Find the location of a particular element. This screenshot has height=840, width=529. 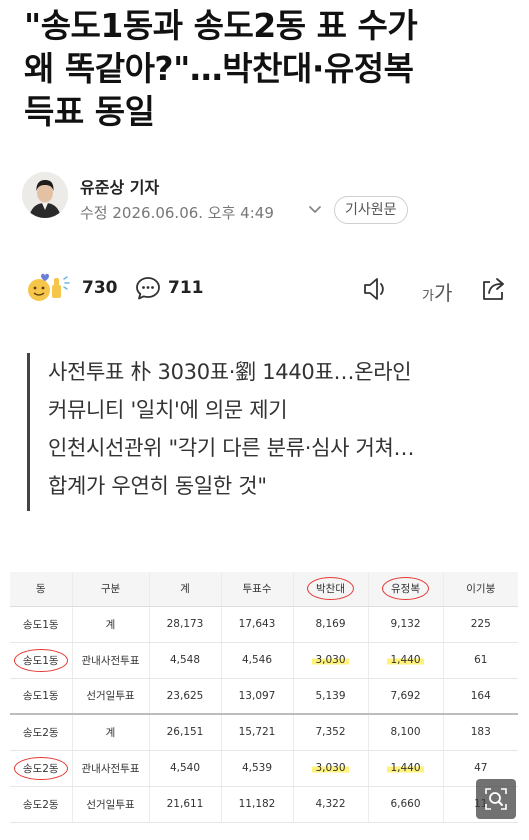

table-cell: 183 is located at coordinates (480, 732).